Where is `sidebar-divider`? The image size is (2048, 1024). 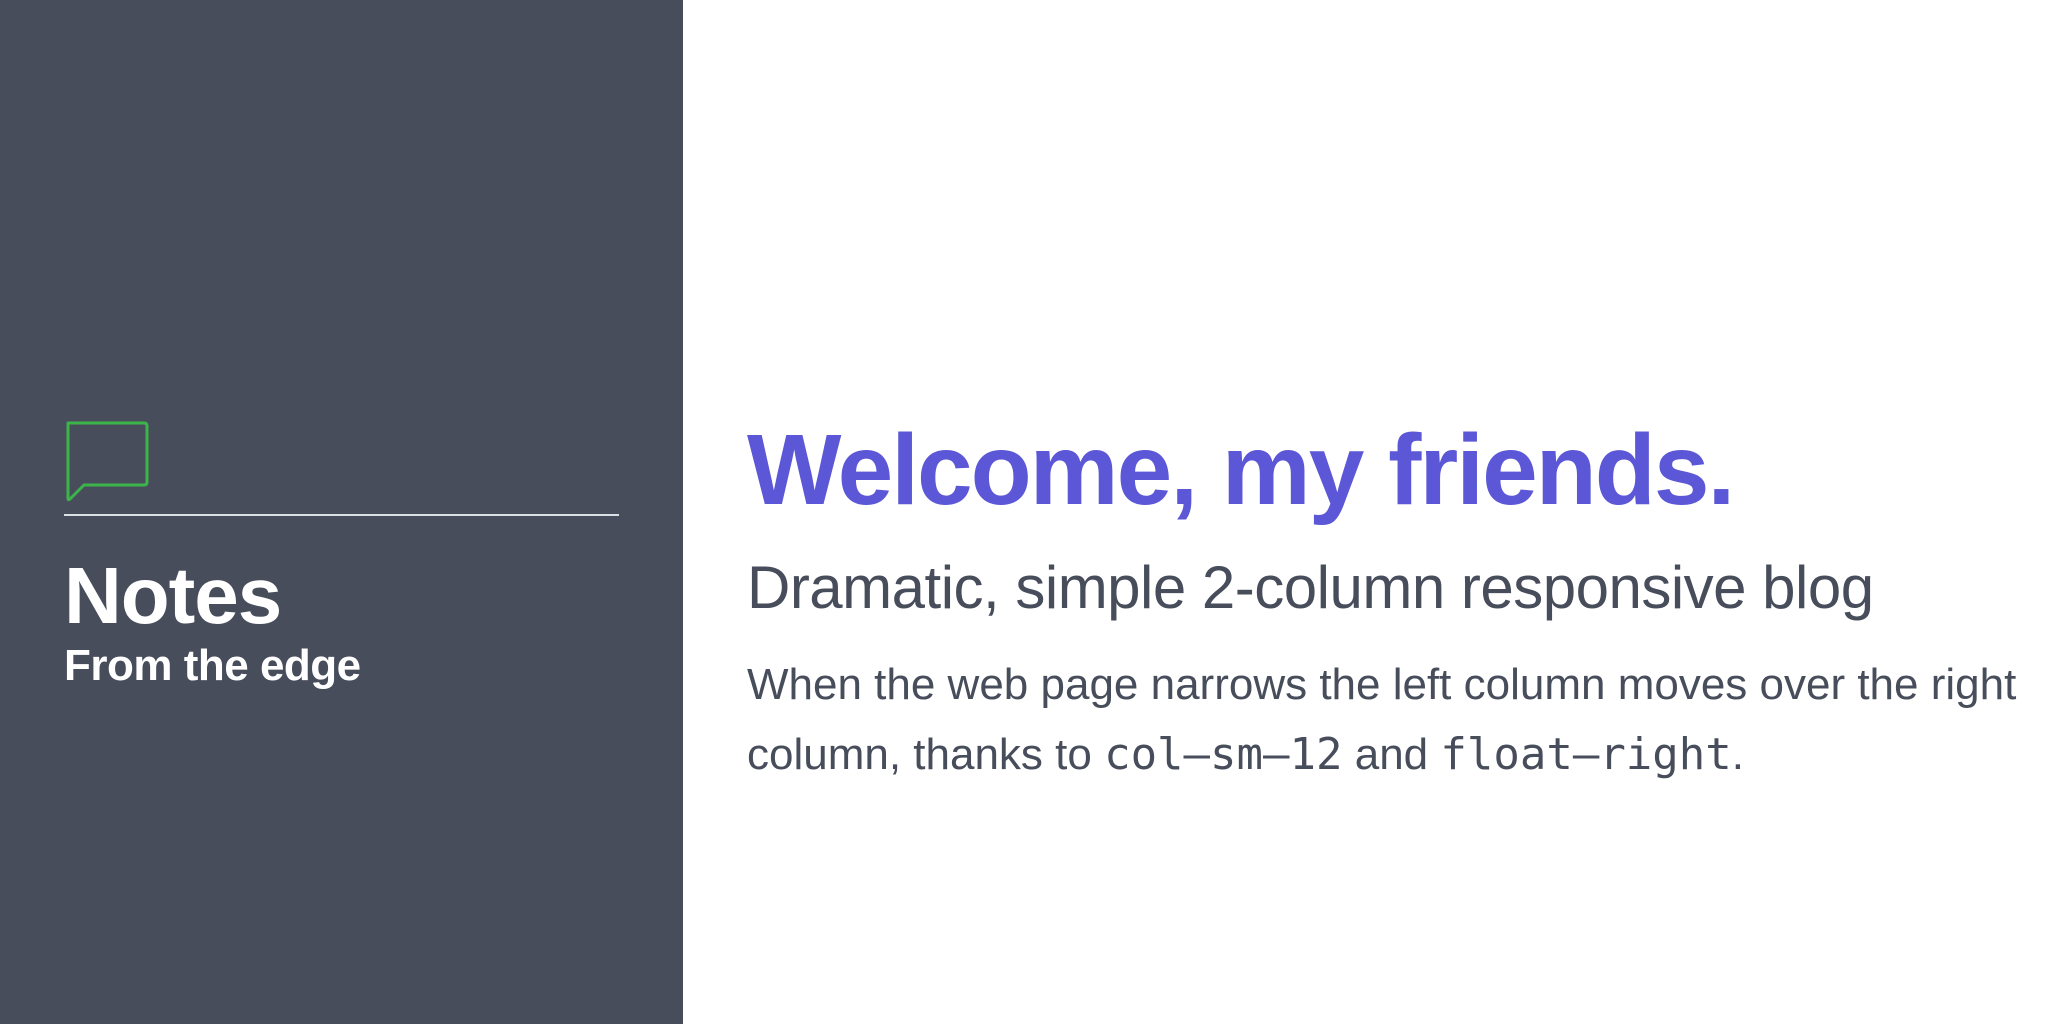
sidebar-divider is located at coordinates (341, 515).